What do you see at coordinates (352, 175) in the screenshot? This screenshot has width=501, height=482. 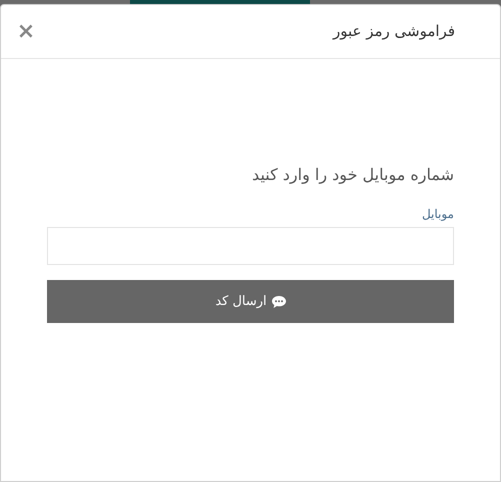 I see `prompt-text: شماره موبایل خود را وارد کنید` at bounding box center [352, 175].